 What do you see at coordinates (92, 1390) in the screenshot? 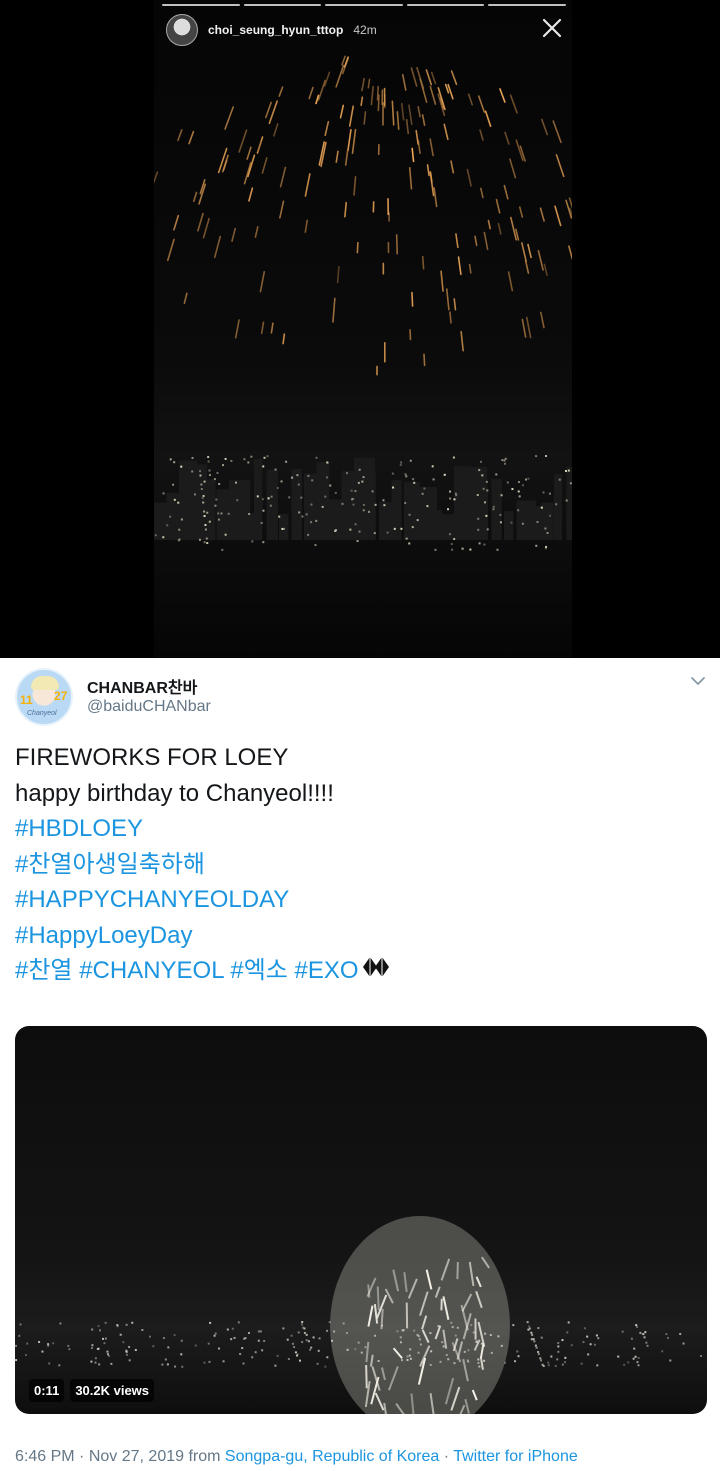
I see `video-overlay: 0:11 30.2K views` at bounding box center [92, 1390].